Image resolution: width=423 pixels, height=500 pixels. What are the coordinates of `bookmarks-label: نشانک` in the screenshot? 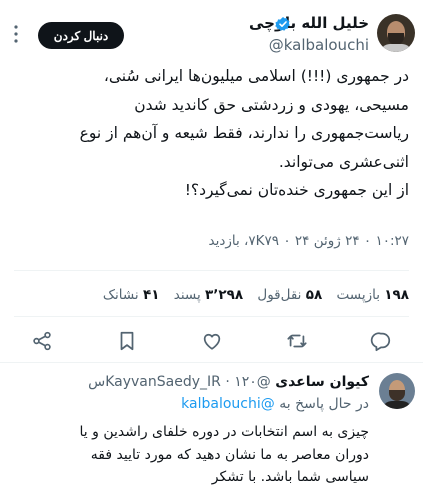 It's located at (120, 295).